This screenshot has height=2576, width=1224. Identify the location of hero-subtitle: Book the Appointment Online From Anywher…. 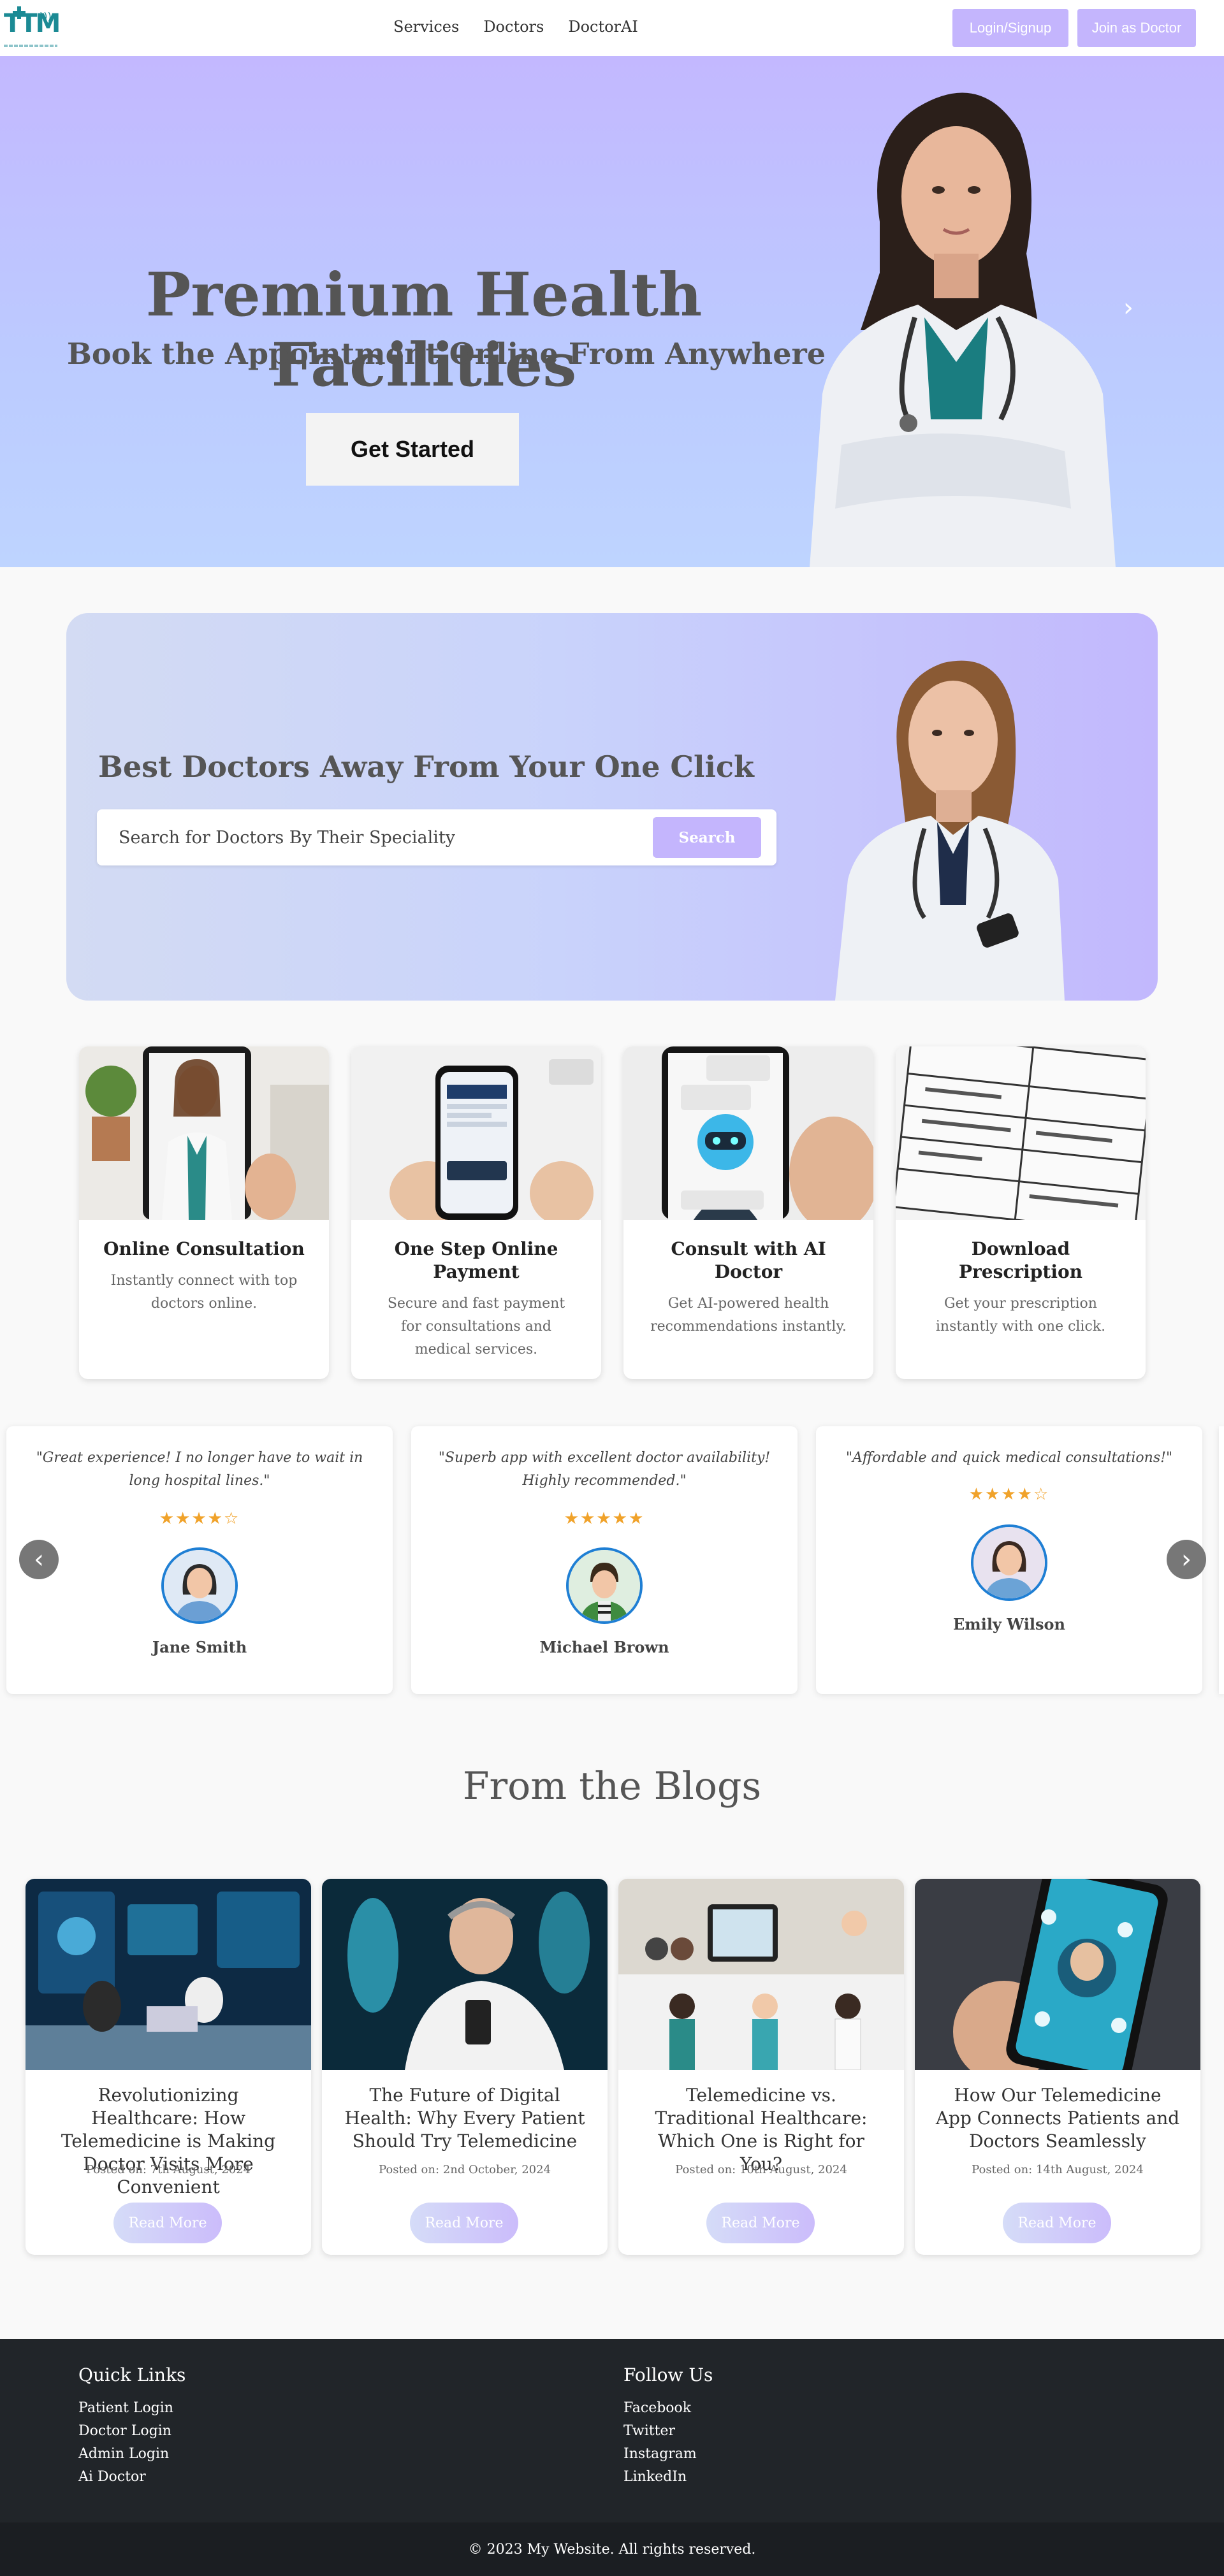
(446, 353).